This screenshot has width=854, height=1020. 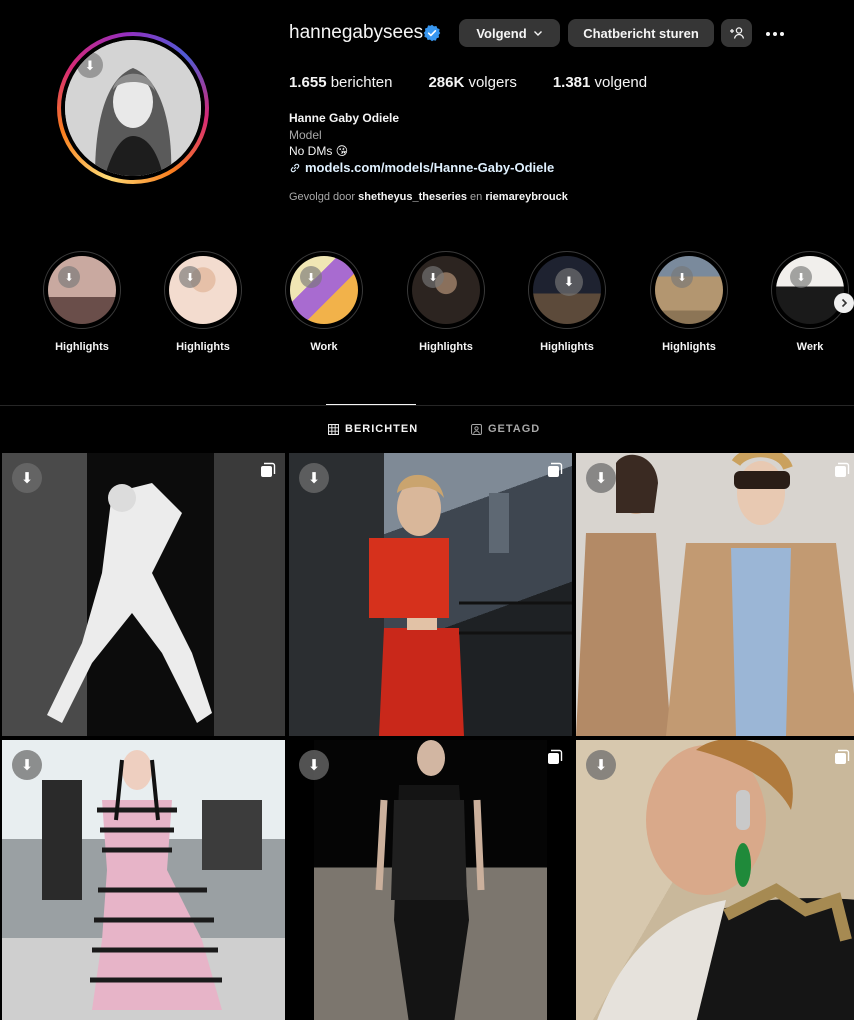 What do you see at coordinates (509, 33) in the screenshot?
I see `following-dropdown-button: Volgend` at bounding box center [509, 33].